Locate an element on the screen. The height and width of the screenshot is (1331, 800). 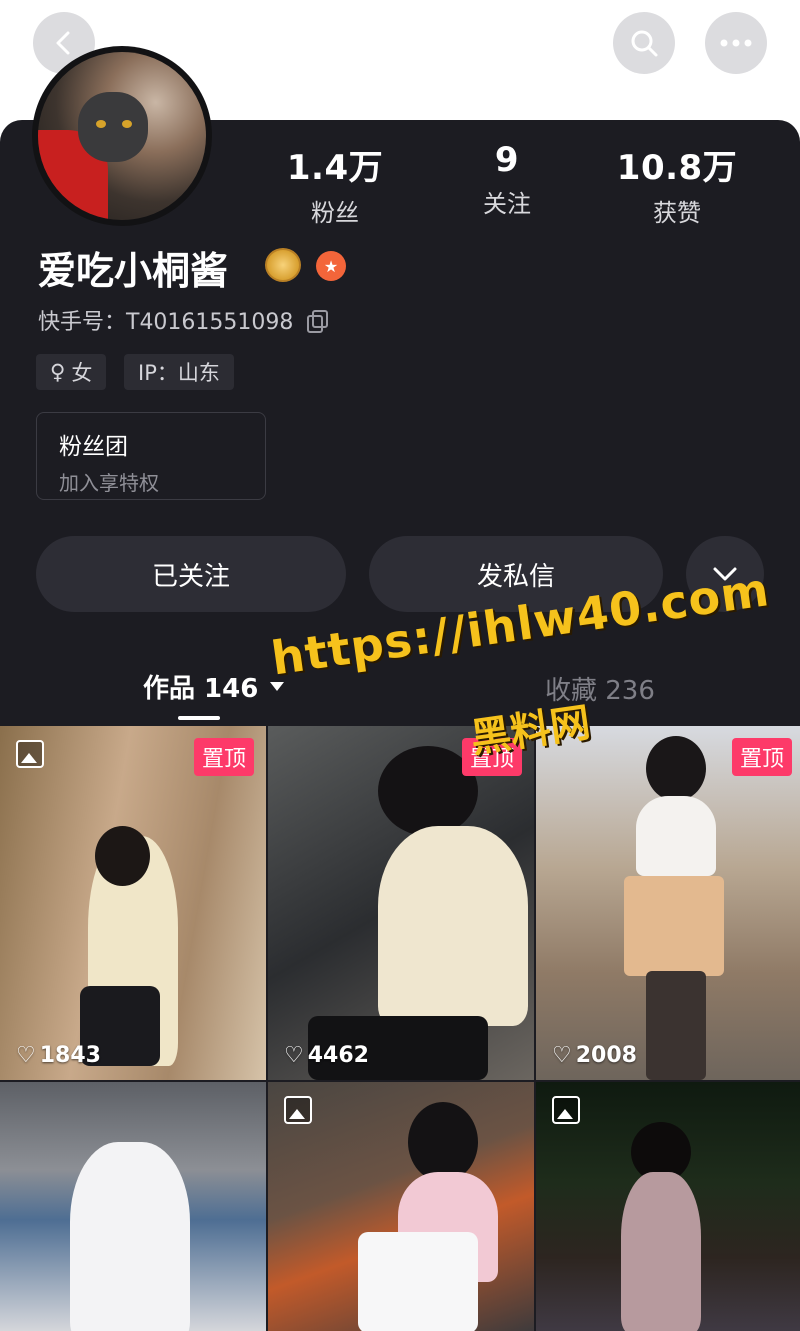
avatar-image is located at coordinates (122, 136).